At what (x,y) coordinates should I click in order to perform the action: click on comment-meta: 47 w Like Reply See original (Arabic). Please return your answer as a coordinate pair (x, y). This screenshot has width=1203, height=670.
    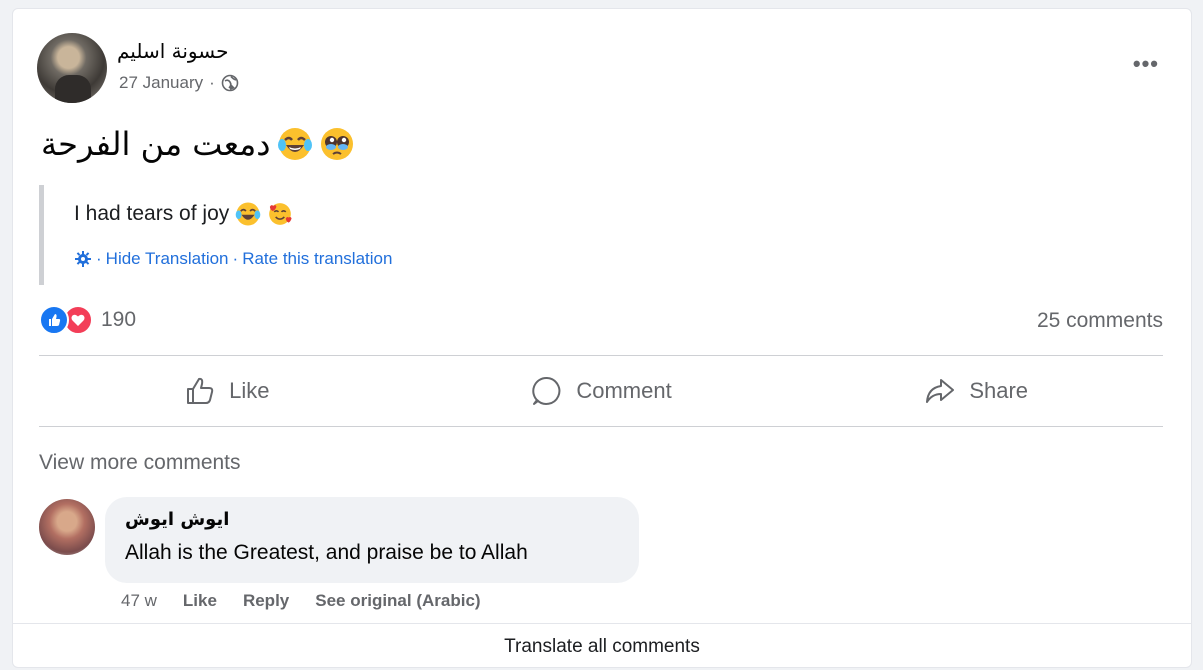
    Looking at the image, I should click on (301, 601).